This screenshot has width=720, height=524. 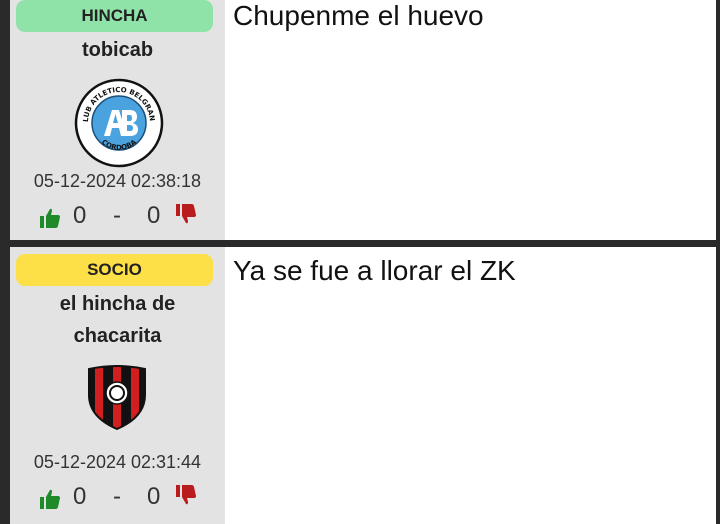 What do you see at coordinates (114, 270) in the screenshot?
I see `membership-badge: SOCIO` at bounding box center [114, 270].